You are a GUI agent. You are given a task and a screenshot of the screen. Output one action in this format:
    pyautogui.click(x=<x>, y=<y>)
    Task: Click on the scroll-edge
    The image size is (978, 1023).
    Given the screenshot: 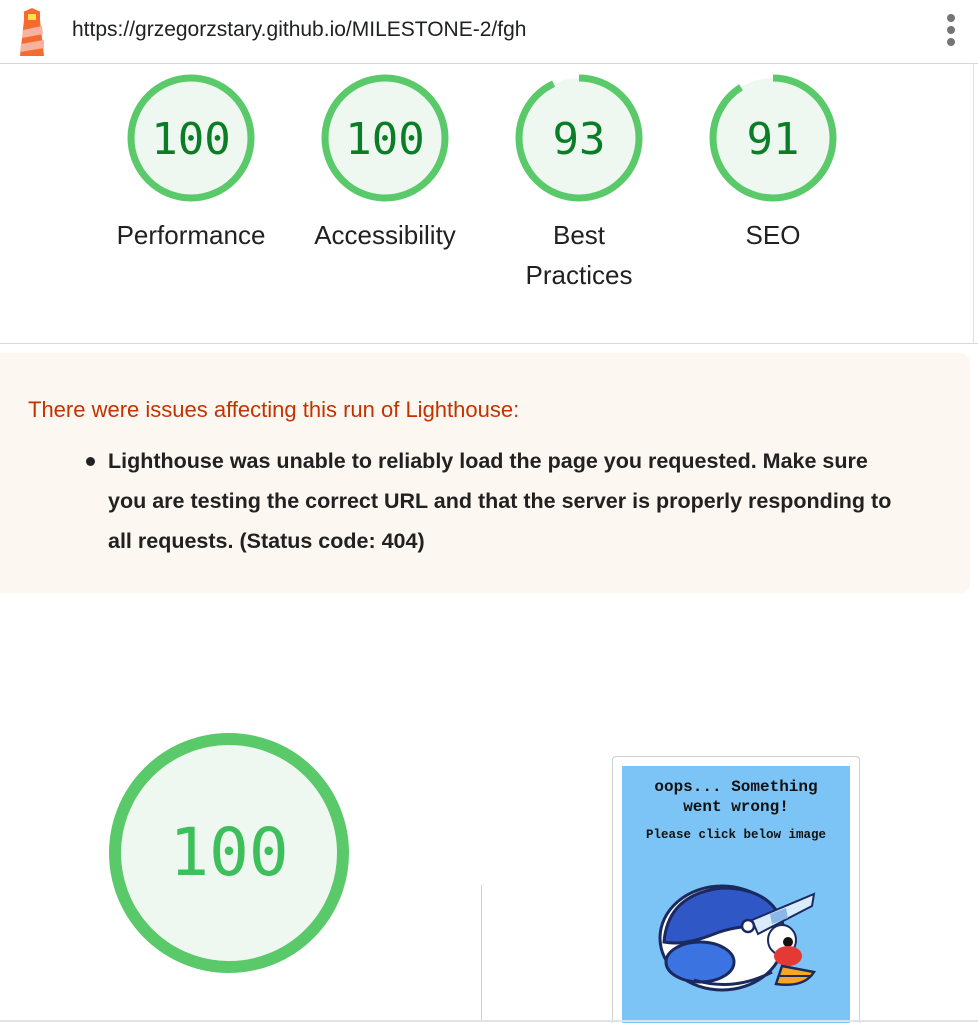 What is the action you would take?
    pyautogui.click(x=973, y=203)
    